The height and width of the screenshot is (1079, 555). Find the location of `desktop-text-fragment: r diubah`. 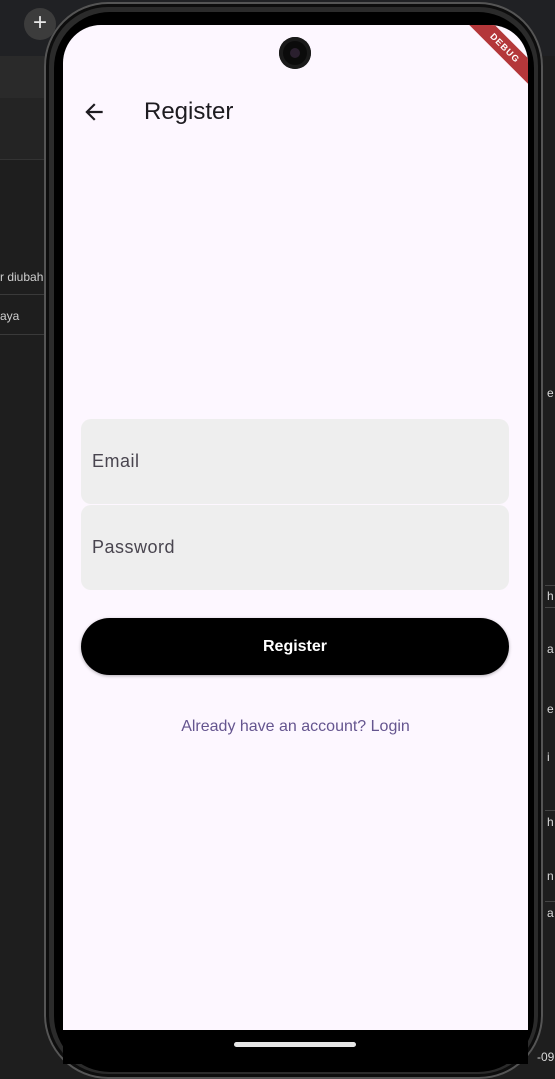

desktop-text-fragment: r diubah is located at coordinates (22, 277).